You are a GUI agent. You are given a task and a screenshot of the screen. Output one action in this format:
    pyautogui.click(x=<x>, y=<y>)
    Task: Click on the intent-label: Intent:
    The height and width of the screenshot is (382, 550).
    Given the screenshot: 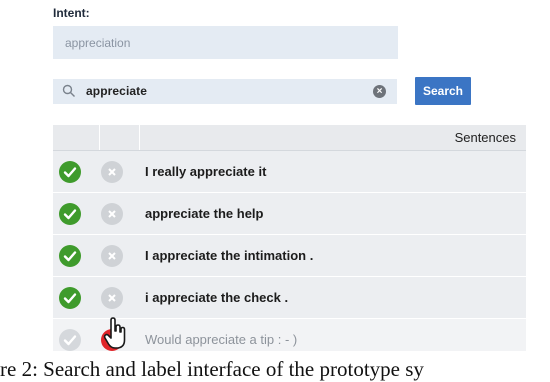 What is the action you would take?
    pyautogui.click(x=71, y=13)
    